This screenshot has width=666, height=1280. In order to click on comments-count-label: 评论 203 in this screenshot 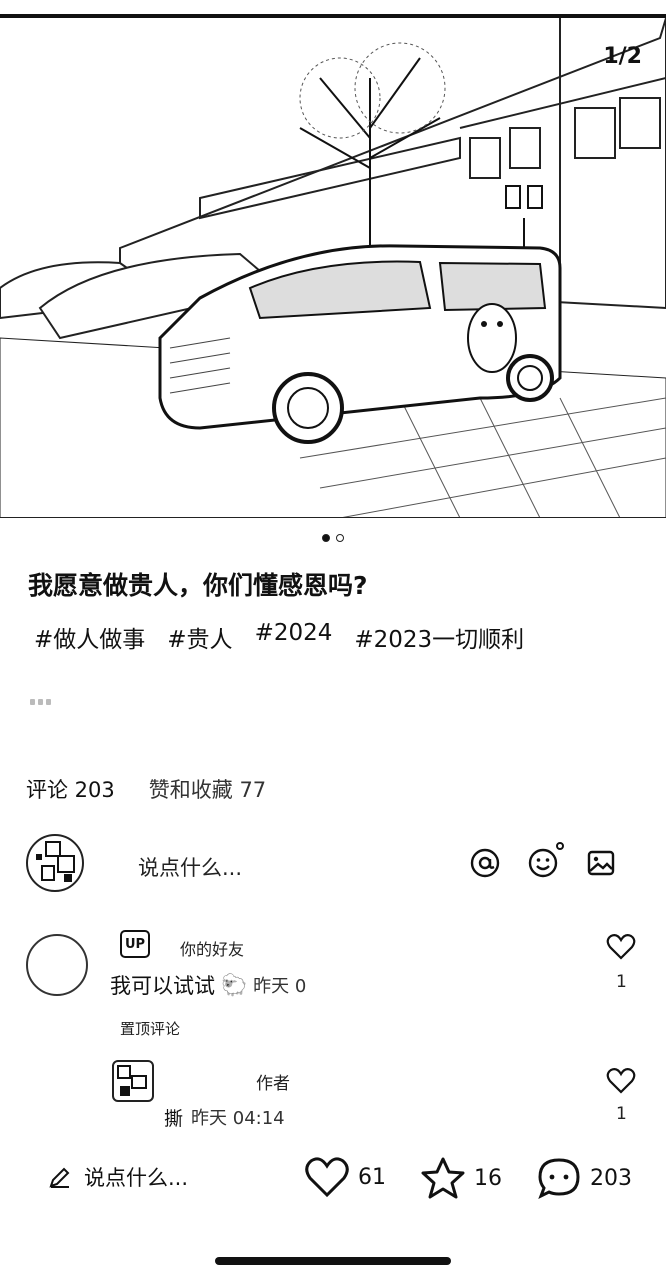, I will do `click(70, 789)`.